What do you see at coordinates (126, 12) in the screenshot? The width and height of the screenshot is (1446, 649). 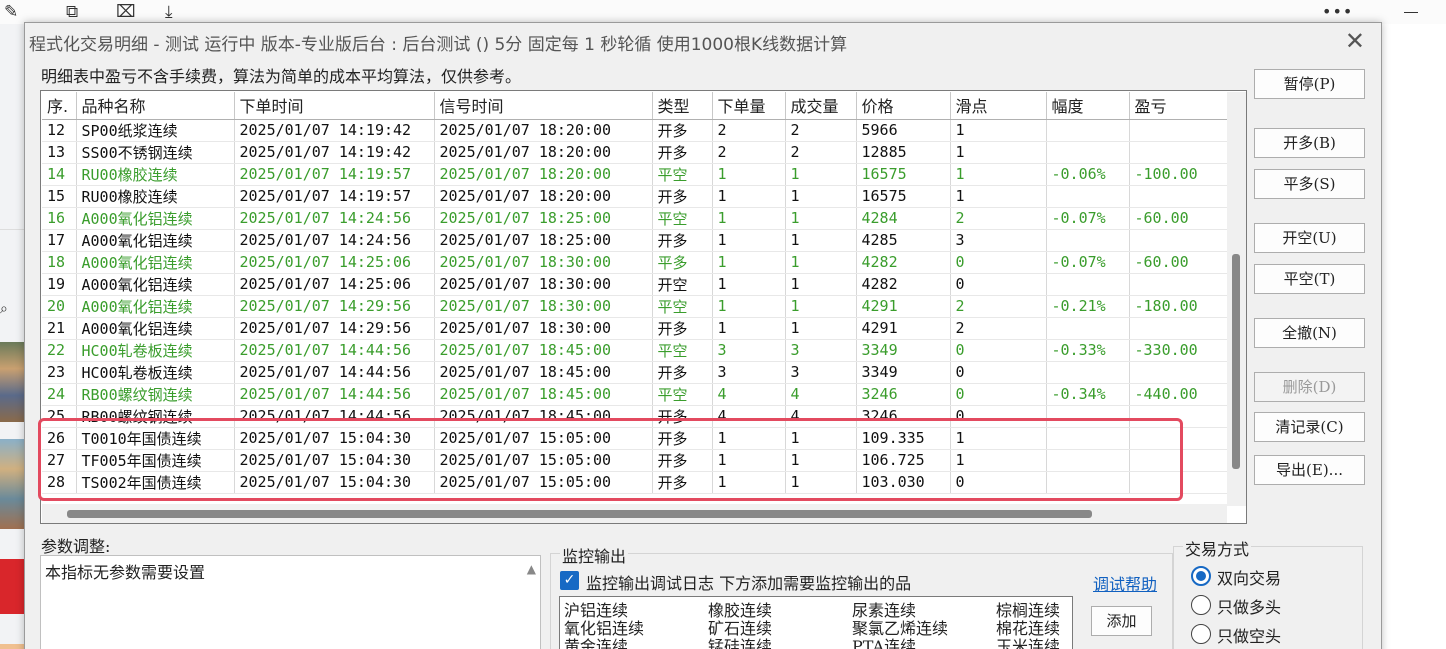 I see `excel-icon: ⌧` at bounding box center [126, 12].